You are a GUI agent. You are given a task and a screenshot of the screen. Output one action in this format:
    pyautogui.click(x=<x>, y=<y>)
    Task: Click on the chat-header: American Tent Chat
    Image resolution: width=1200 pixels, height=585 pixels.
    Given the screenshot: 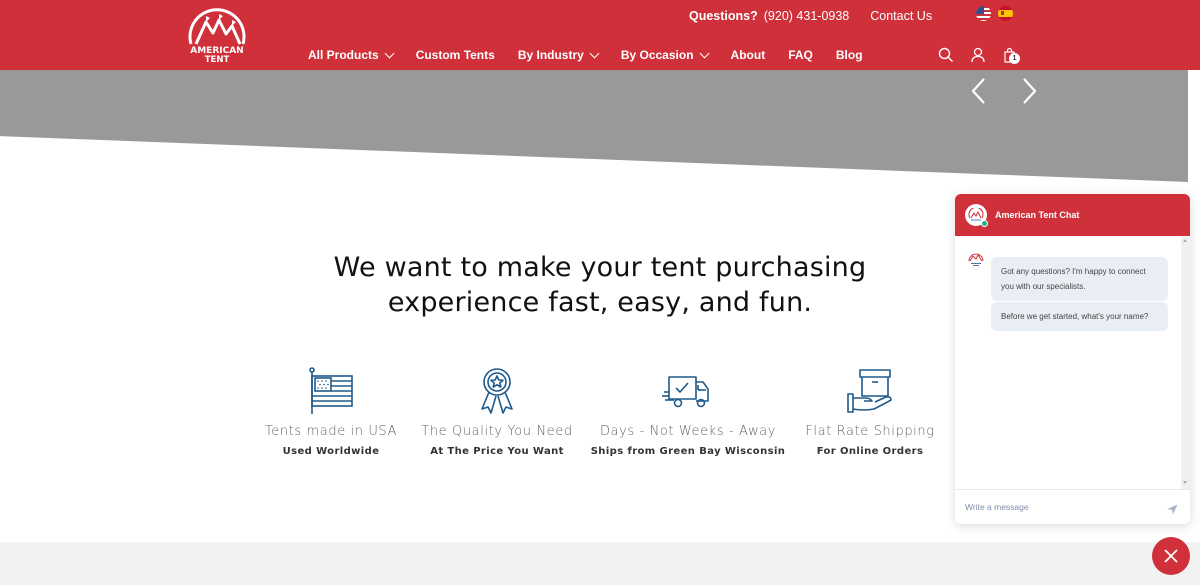 What is the action you would take?
    pyautogui.click(x=1072, y=215)
    